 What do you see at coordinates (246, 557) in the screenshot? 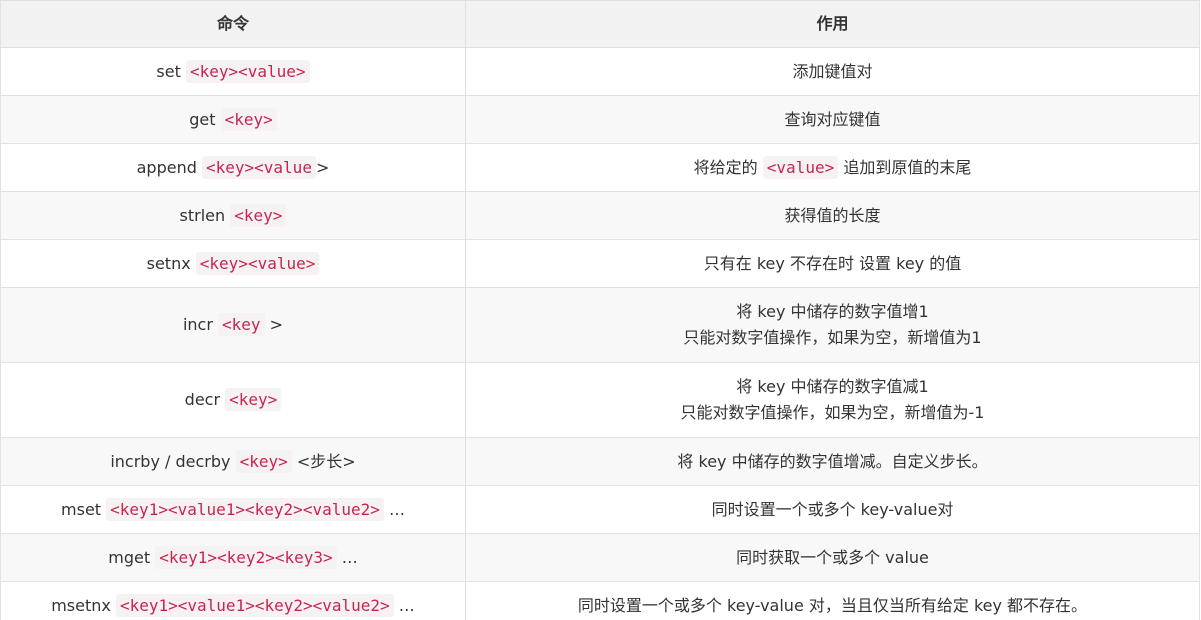
I see `command-args: <key1><key2><key3>` at bounding box center [246, 557].